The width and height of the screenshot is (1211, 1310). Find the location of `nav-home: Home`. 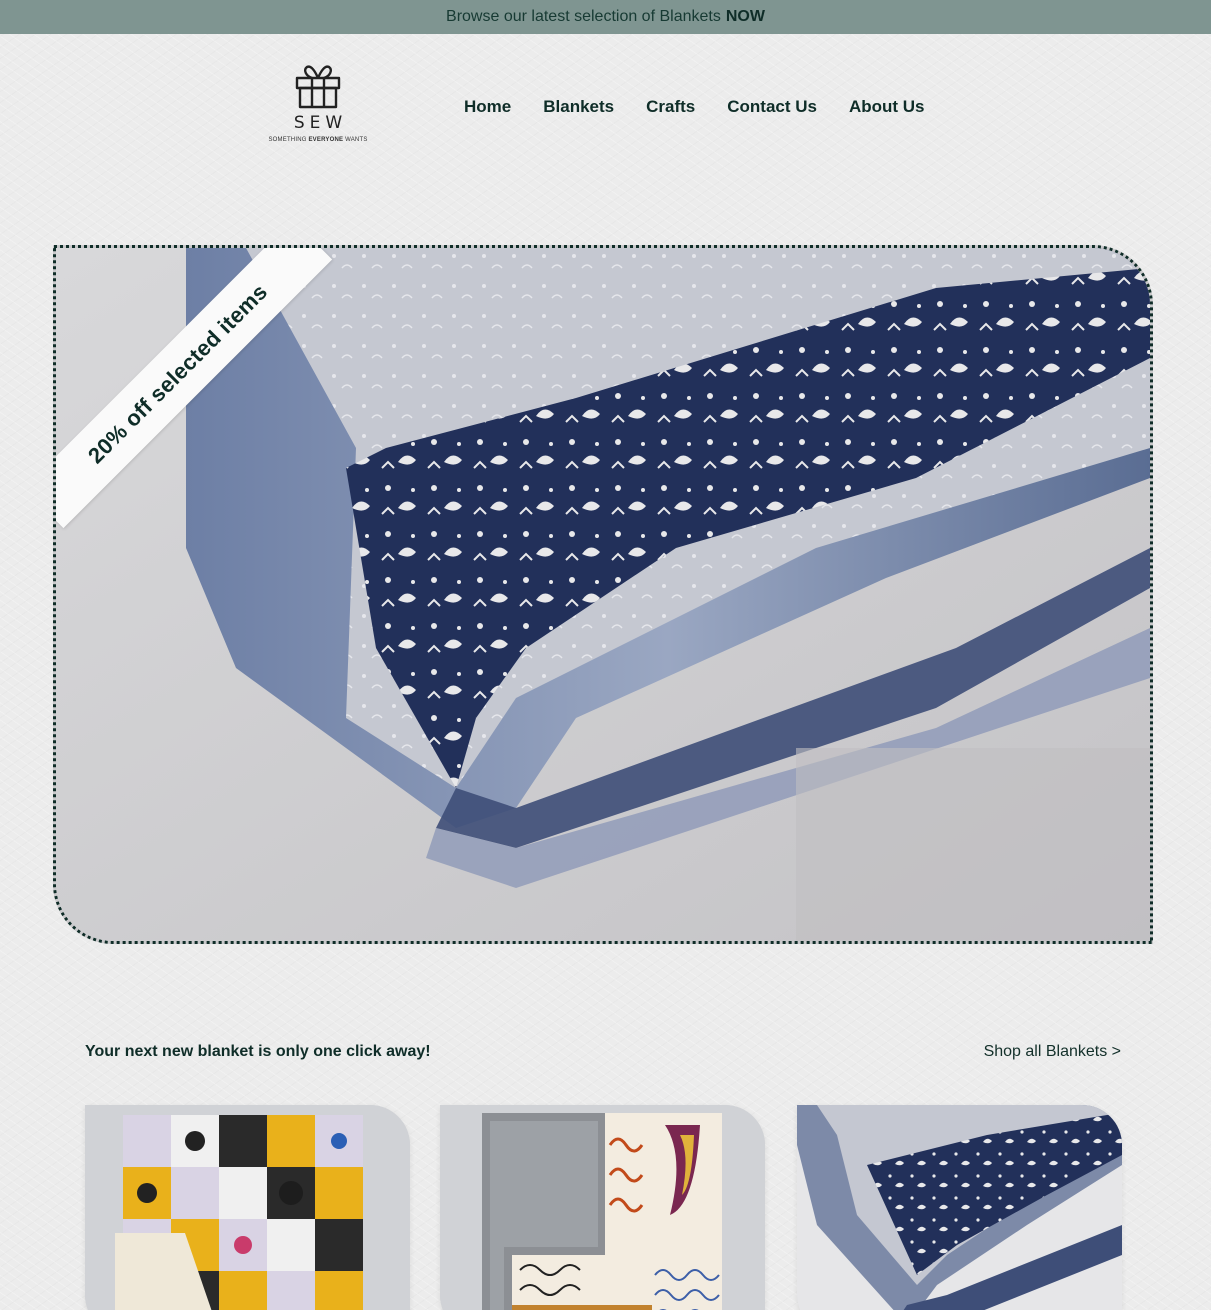

nav-home: Home is located at coordinates (487, 107).